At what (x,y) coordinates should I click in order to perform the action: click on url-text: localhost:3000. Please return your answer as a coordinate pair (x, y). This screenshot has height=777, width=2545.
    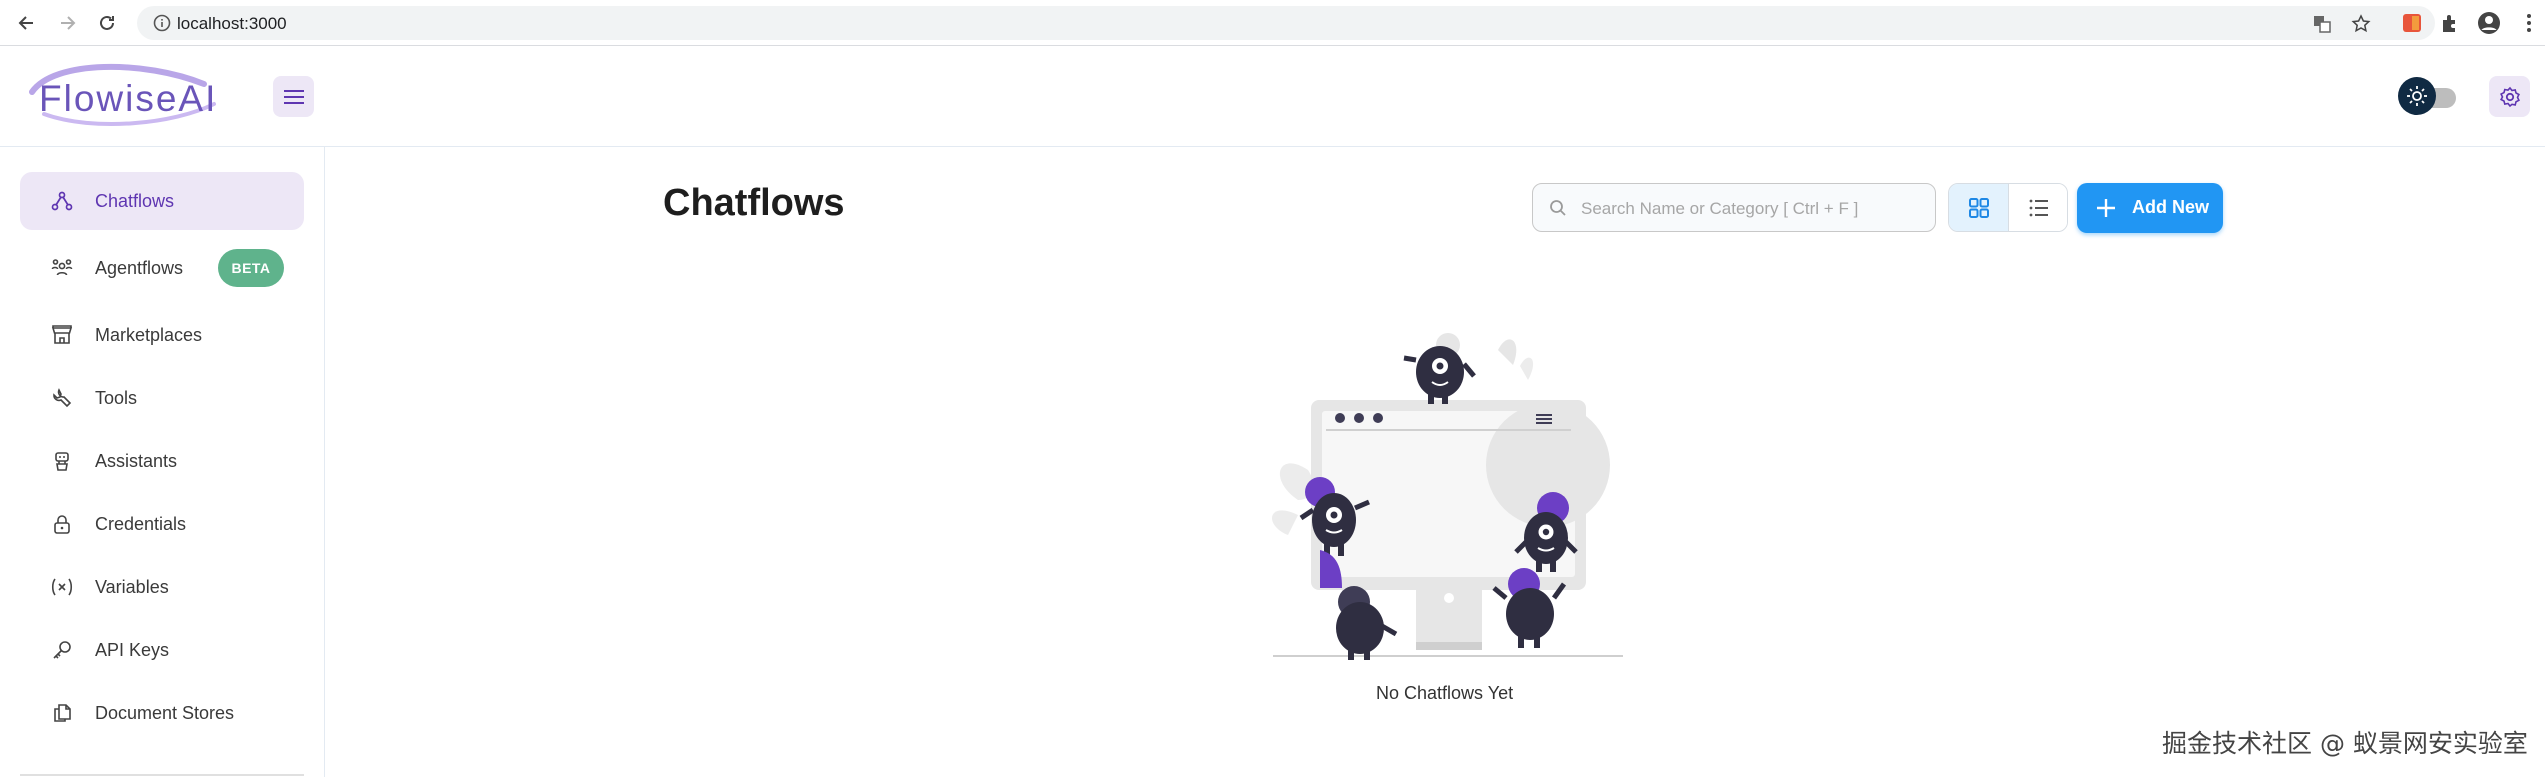
    Looking at the image, I should click on (232, 23).